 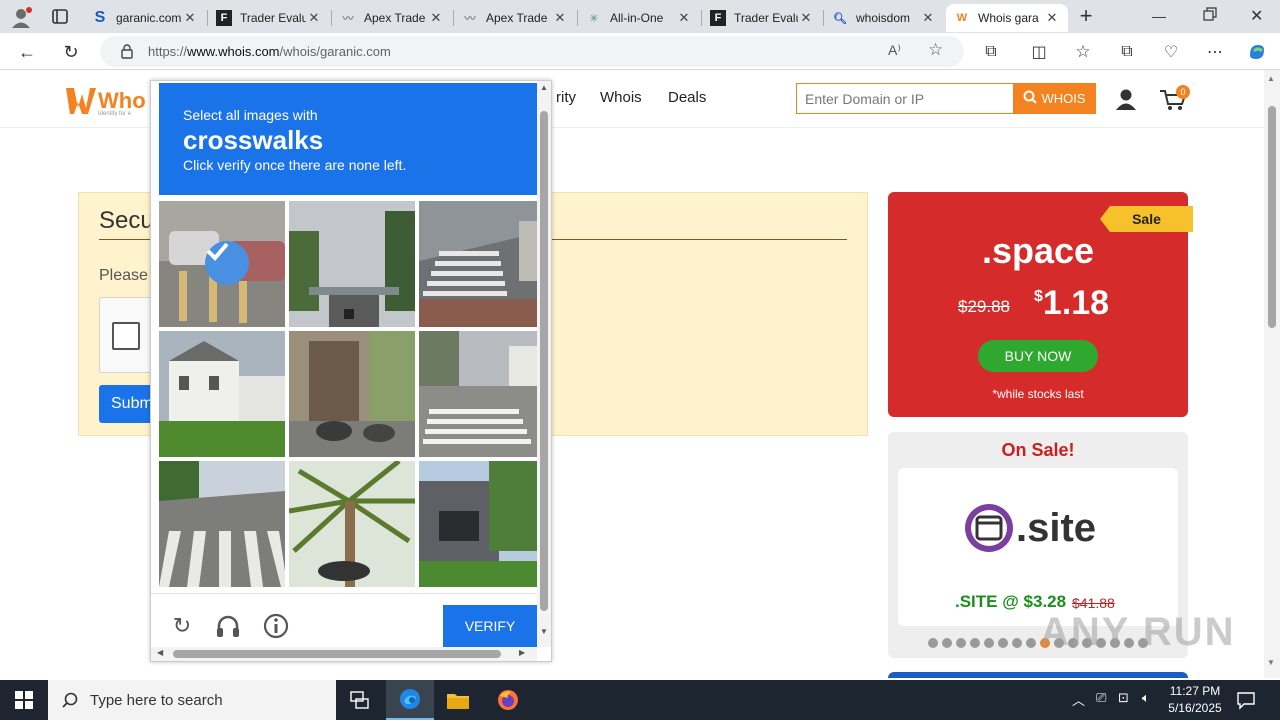 I want to click on windows-logo-icon, so click(x=24, y=700).